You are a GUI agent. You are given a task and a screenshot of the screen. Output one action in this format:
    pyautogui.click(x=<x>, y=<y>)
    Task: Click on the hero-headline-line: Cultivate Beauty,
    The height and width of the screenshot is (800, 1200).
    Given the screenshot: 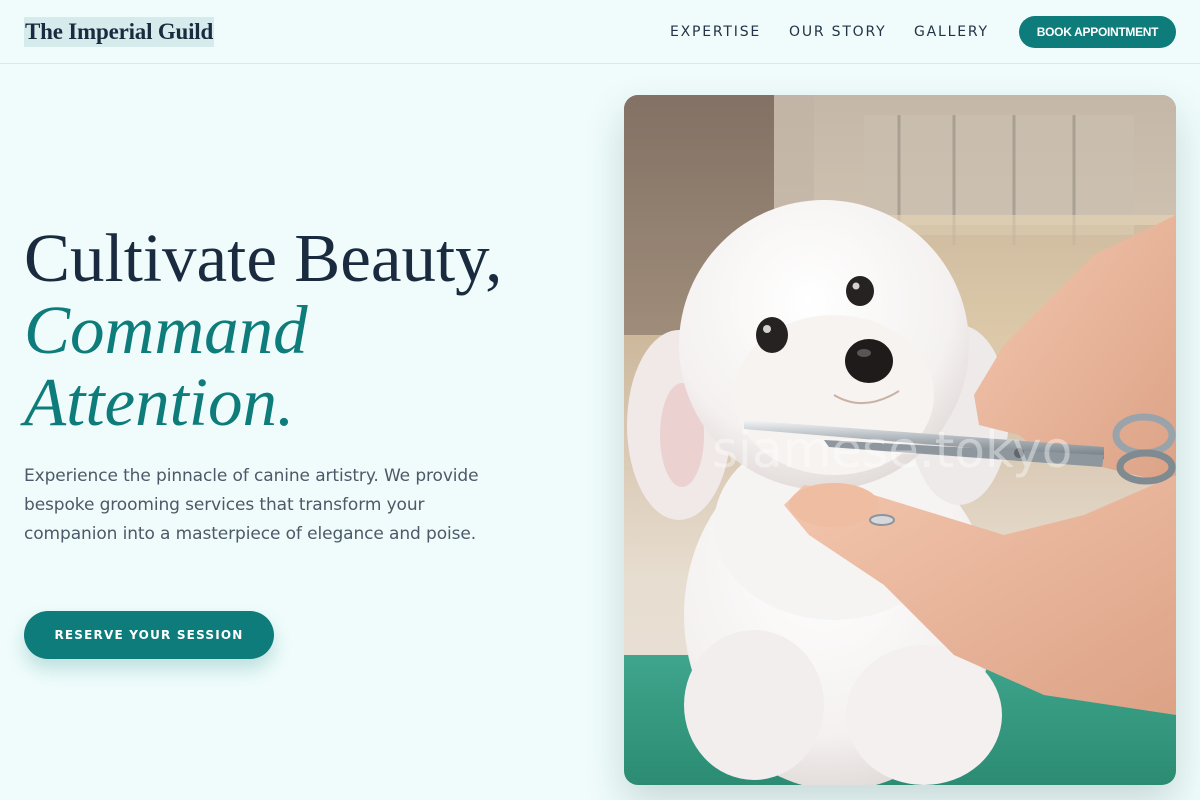 What is the action you would take?
    pyautogui.click(x=263, y=258)
    